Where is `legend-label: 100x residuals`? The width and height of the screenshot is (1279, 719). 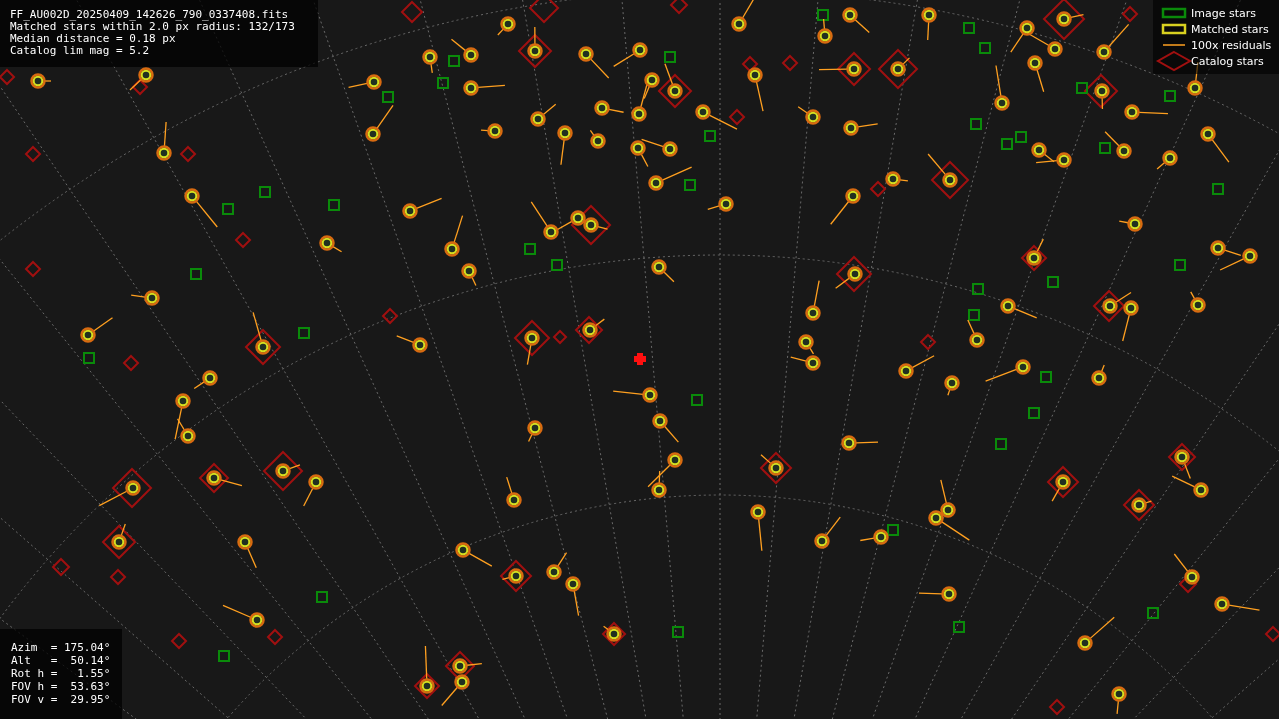
legend-label: 100x residuals is located at coordinates (1231, 45).